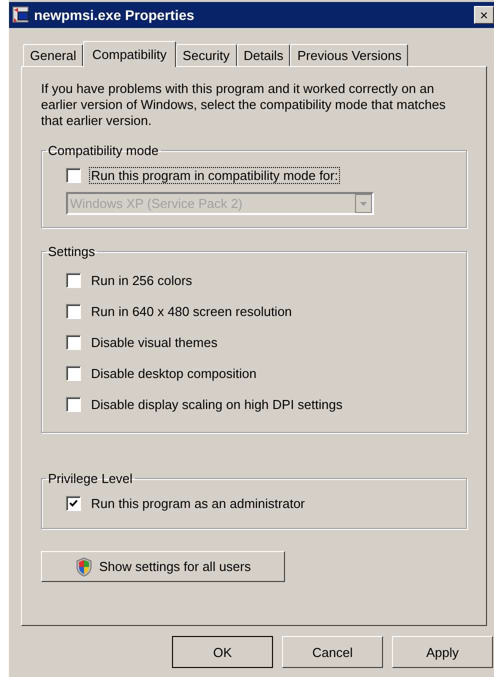 Image resolution: width=494 pixels, height=677 pixels. What do you see at coordinates (84, 566) in the screenshot?
I see `shield-icon` at bounding box center [84, 566].